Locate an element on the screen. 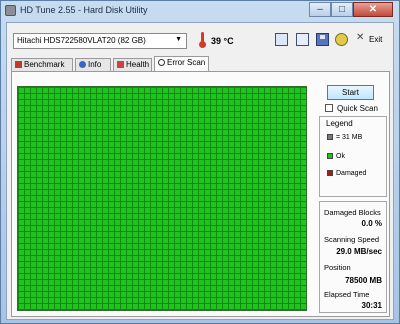 The image size is (400, 324). copy-text-icon is located at coordinates (281, 39).